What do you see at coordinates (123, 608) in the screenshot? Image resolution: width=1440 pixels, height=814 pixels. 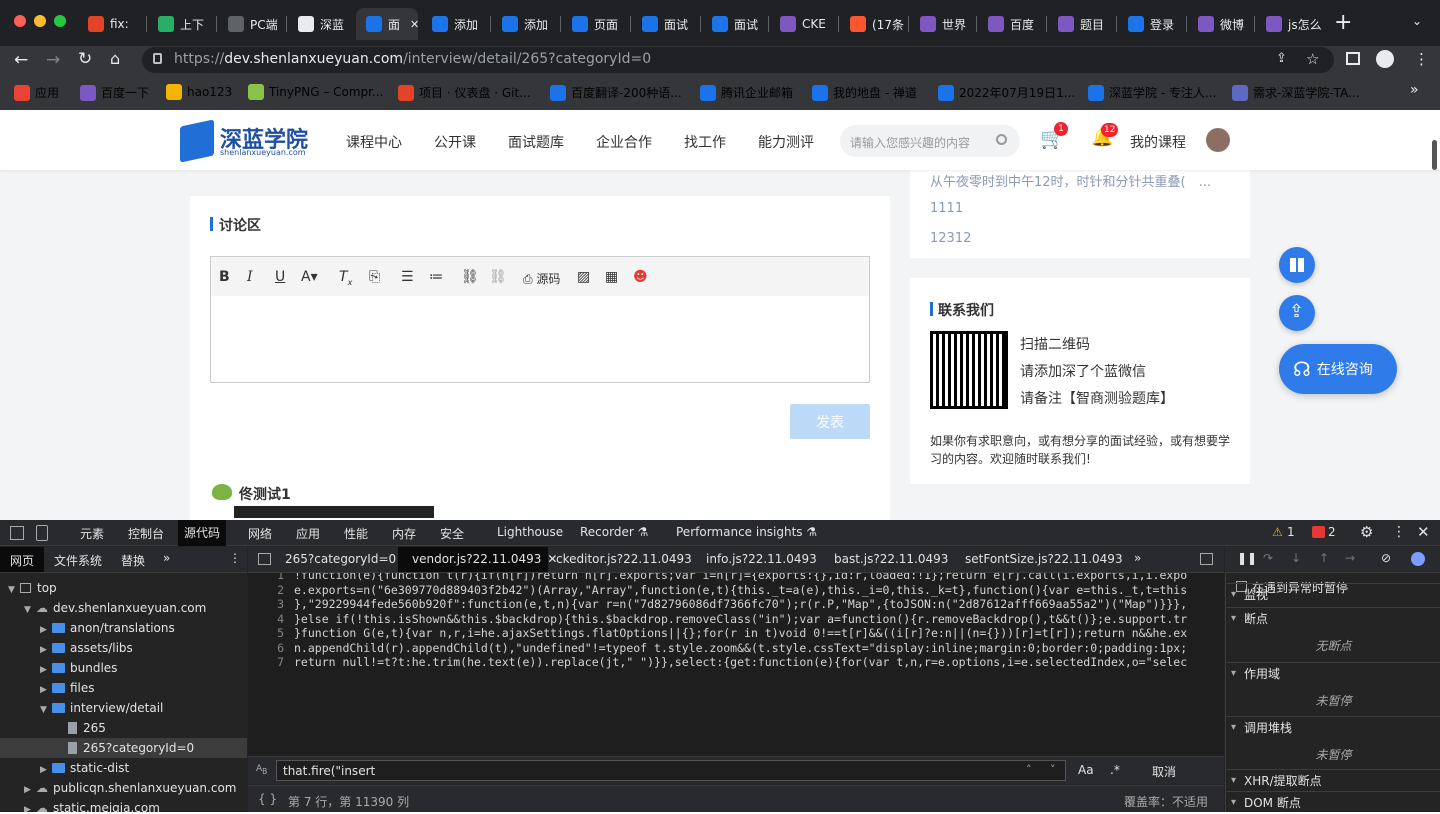 I see `tree-node: ▼ ☁ dev.shenlanxueyuan.com` at bounding box center [123, 608].